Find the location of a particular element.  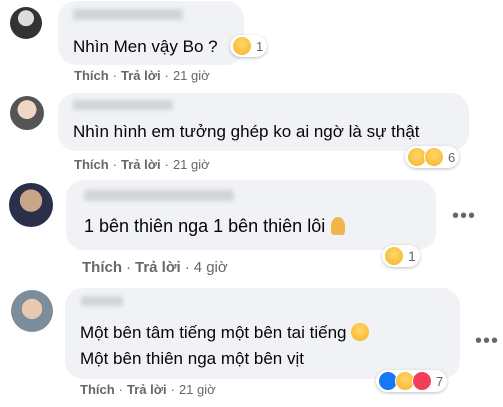

pray-emoji-icon is located at coordinates (338, 226).